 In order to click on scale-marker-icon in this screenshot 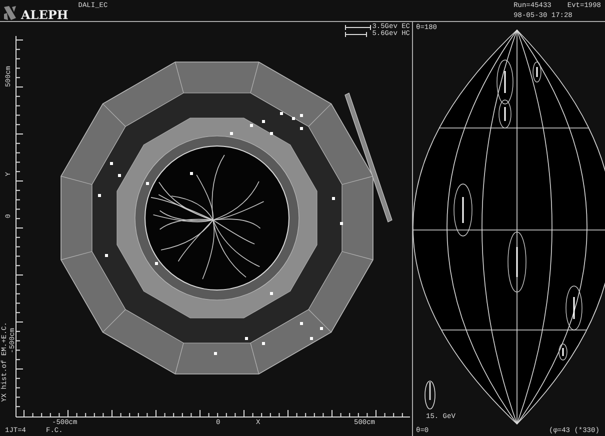, I will do `click(430, 395)`.